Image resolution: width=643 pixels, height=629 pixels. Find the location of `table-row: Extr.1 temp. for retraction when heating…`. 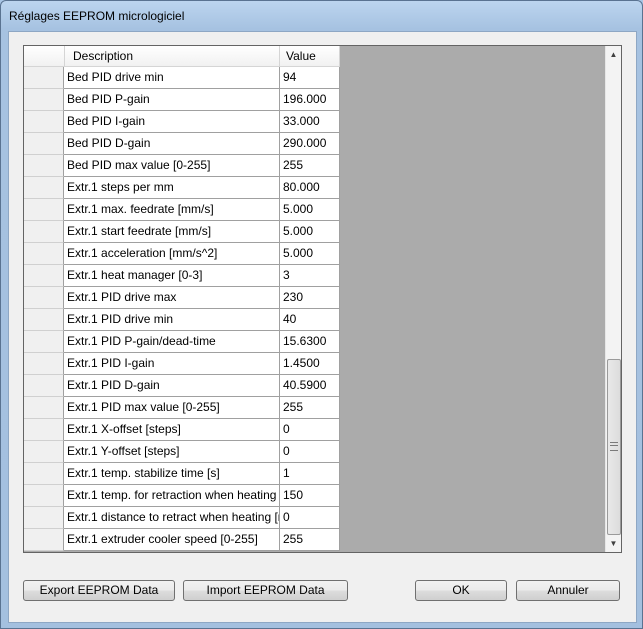

table-row: Extr.1 temp. for retraction when heating… is located at coordinates (182, 496).